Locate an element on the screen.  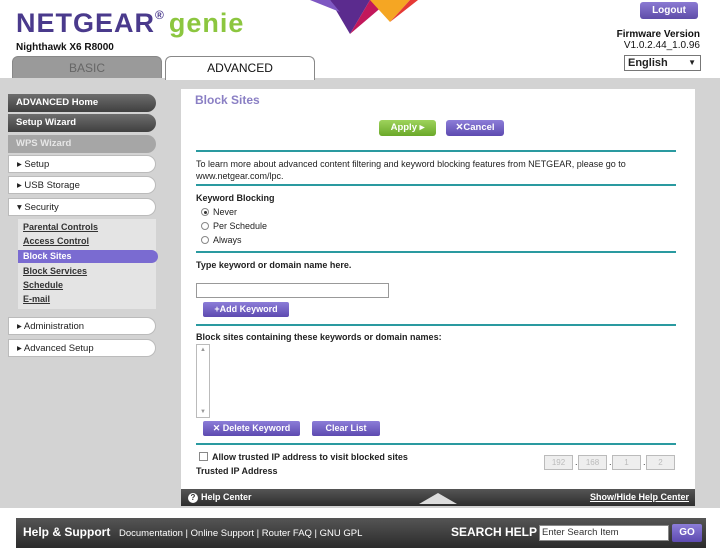
brand-text: NETGEAR is located at coordinates (86, 23).